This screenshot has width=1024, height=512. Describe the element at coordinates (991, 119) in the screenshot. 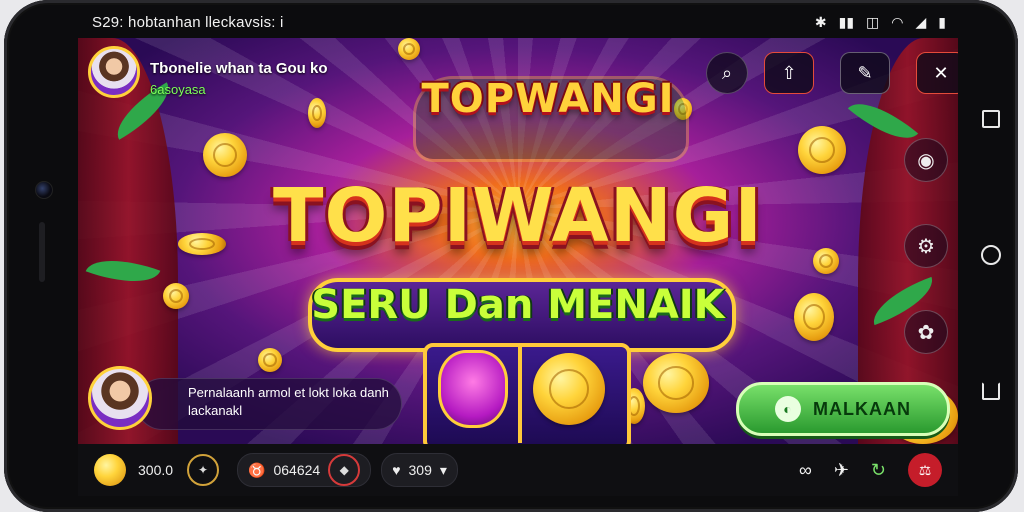

I see `recents-icon` at that location.